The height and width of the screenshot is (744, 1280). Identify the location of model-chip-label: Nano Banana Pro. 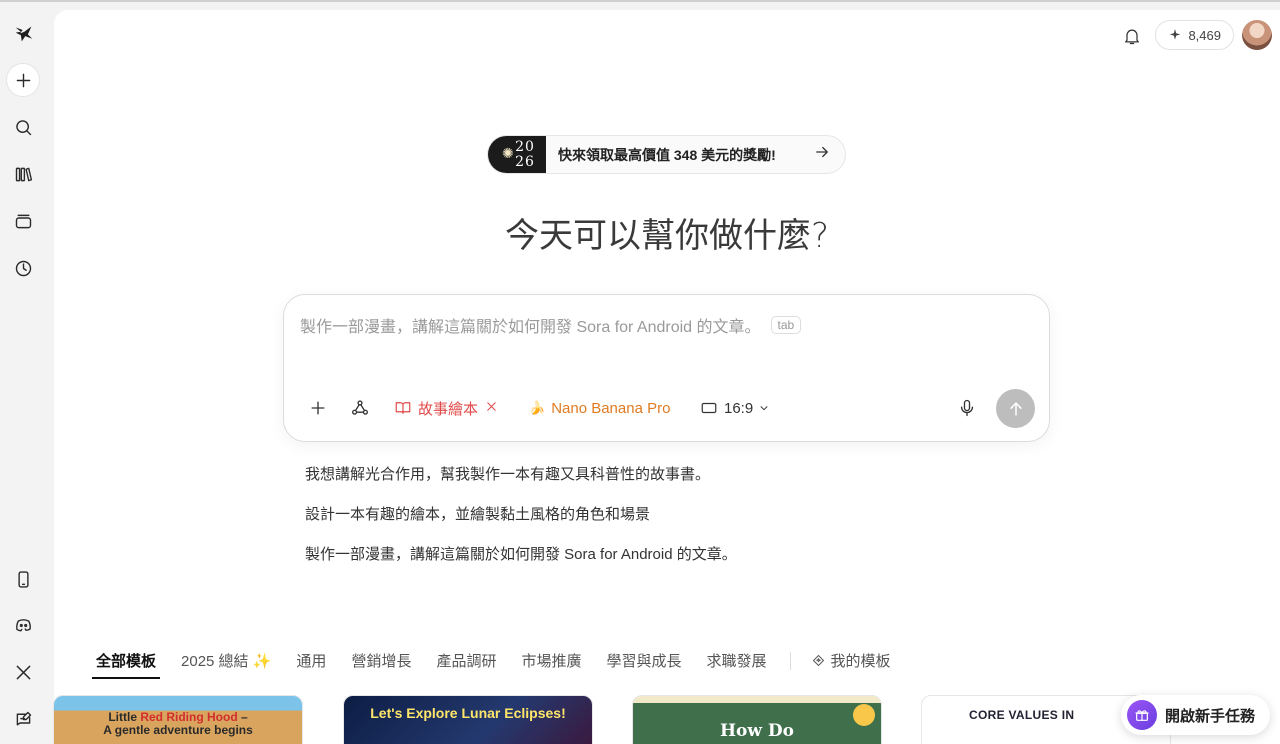
(611, 408).